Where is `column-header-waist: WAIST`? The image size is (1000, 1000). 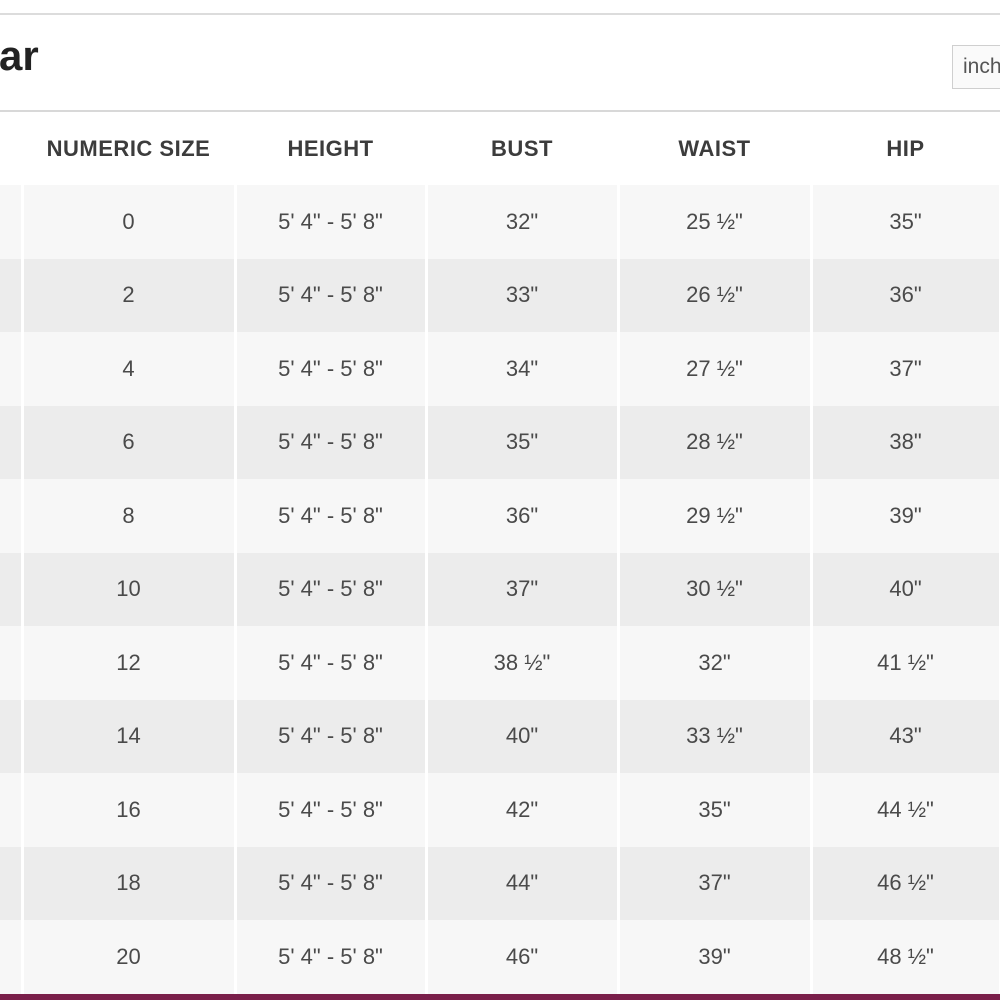 column-header-waist: WAIST is located at coordinates (714, 148).